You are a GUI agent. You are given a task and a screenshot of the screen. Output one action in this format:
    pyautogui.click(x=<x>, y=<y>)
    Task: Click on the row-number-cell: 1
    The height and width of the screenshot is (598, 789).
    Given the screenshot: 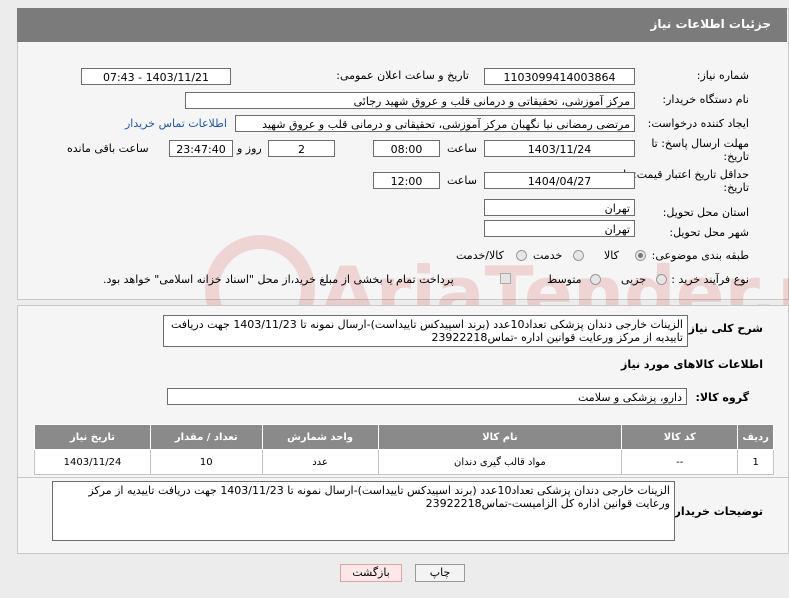 What is the action you would take?
    pyautogui.click(x=755, y=462)
    